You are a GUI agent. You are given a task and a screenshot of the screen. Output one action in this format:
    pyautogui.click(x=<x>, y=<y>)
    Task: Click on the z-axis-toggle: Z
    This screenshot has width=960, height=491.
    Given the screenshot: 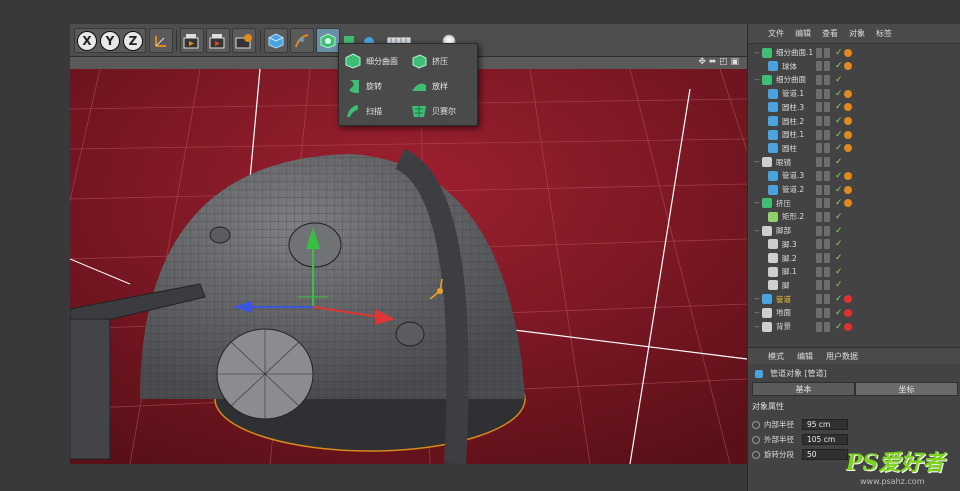 What is the action you would take?
    pyautogui.click(x=133, y=40)
    